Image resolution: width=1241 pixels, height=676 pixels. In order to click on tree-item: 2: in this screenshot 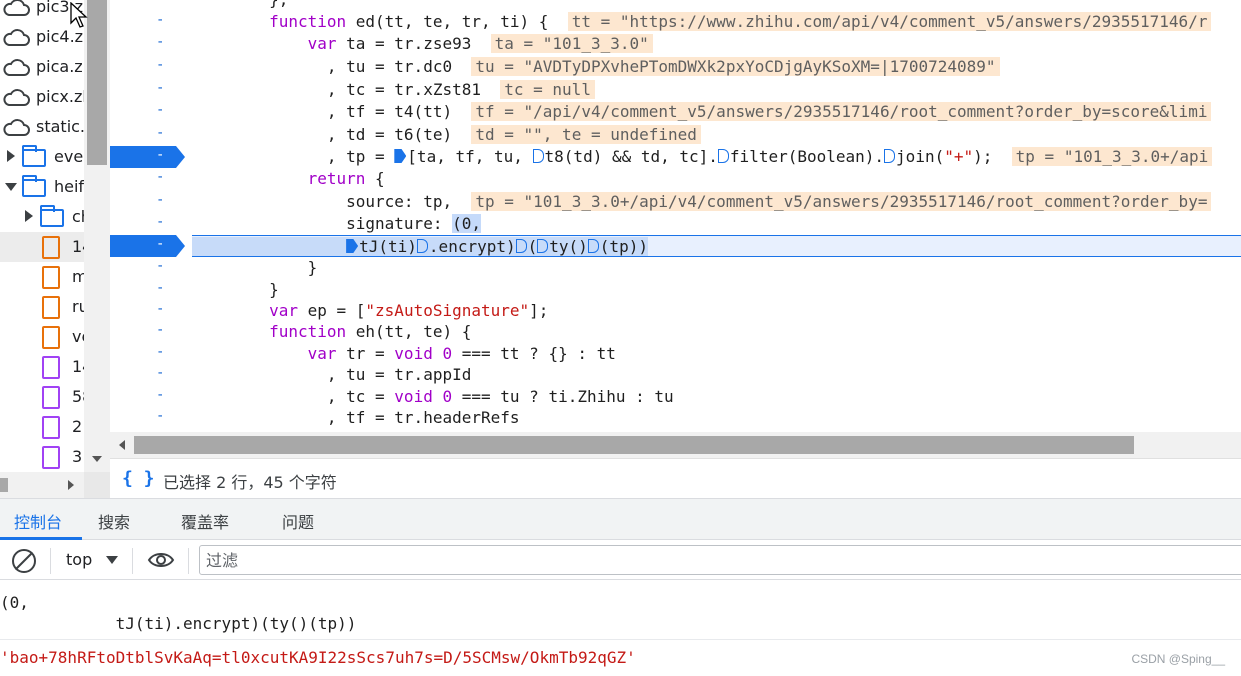, I will do `click(42, 427)`.